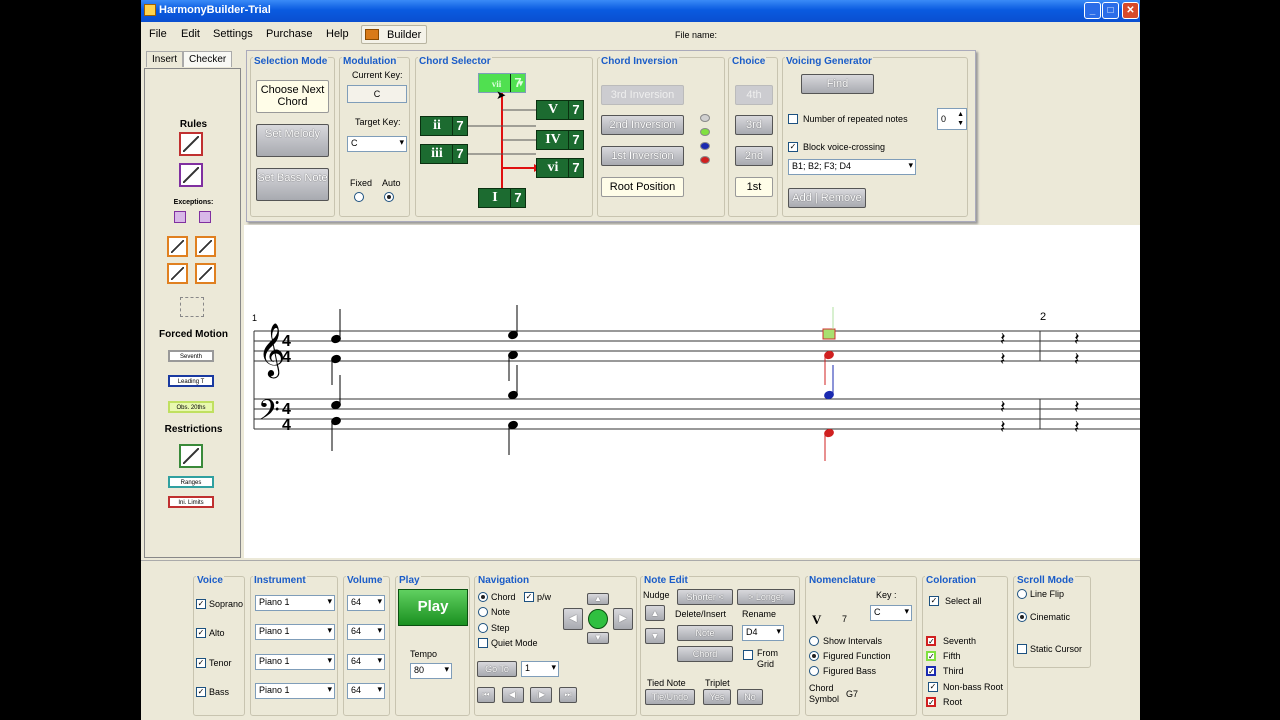 The height and width of the screenshot is (720, 1280). Describe the element at coordinates (295, 632) in the screenshot. I see `alto-instrument-select: Piano 1` at that location.